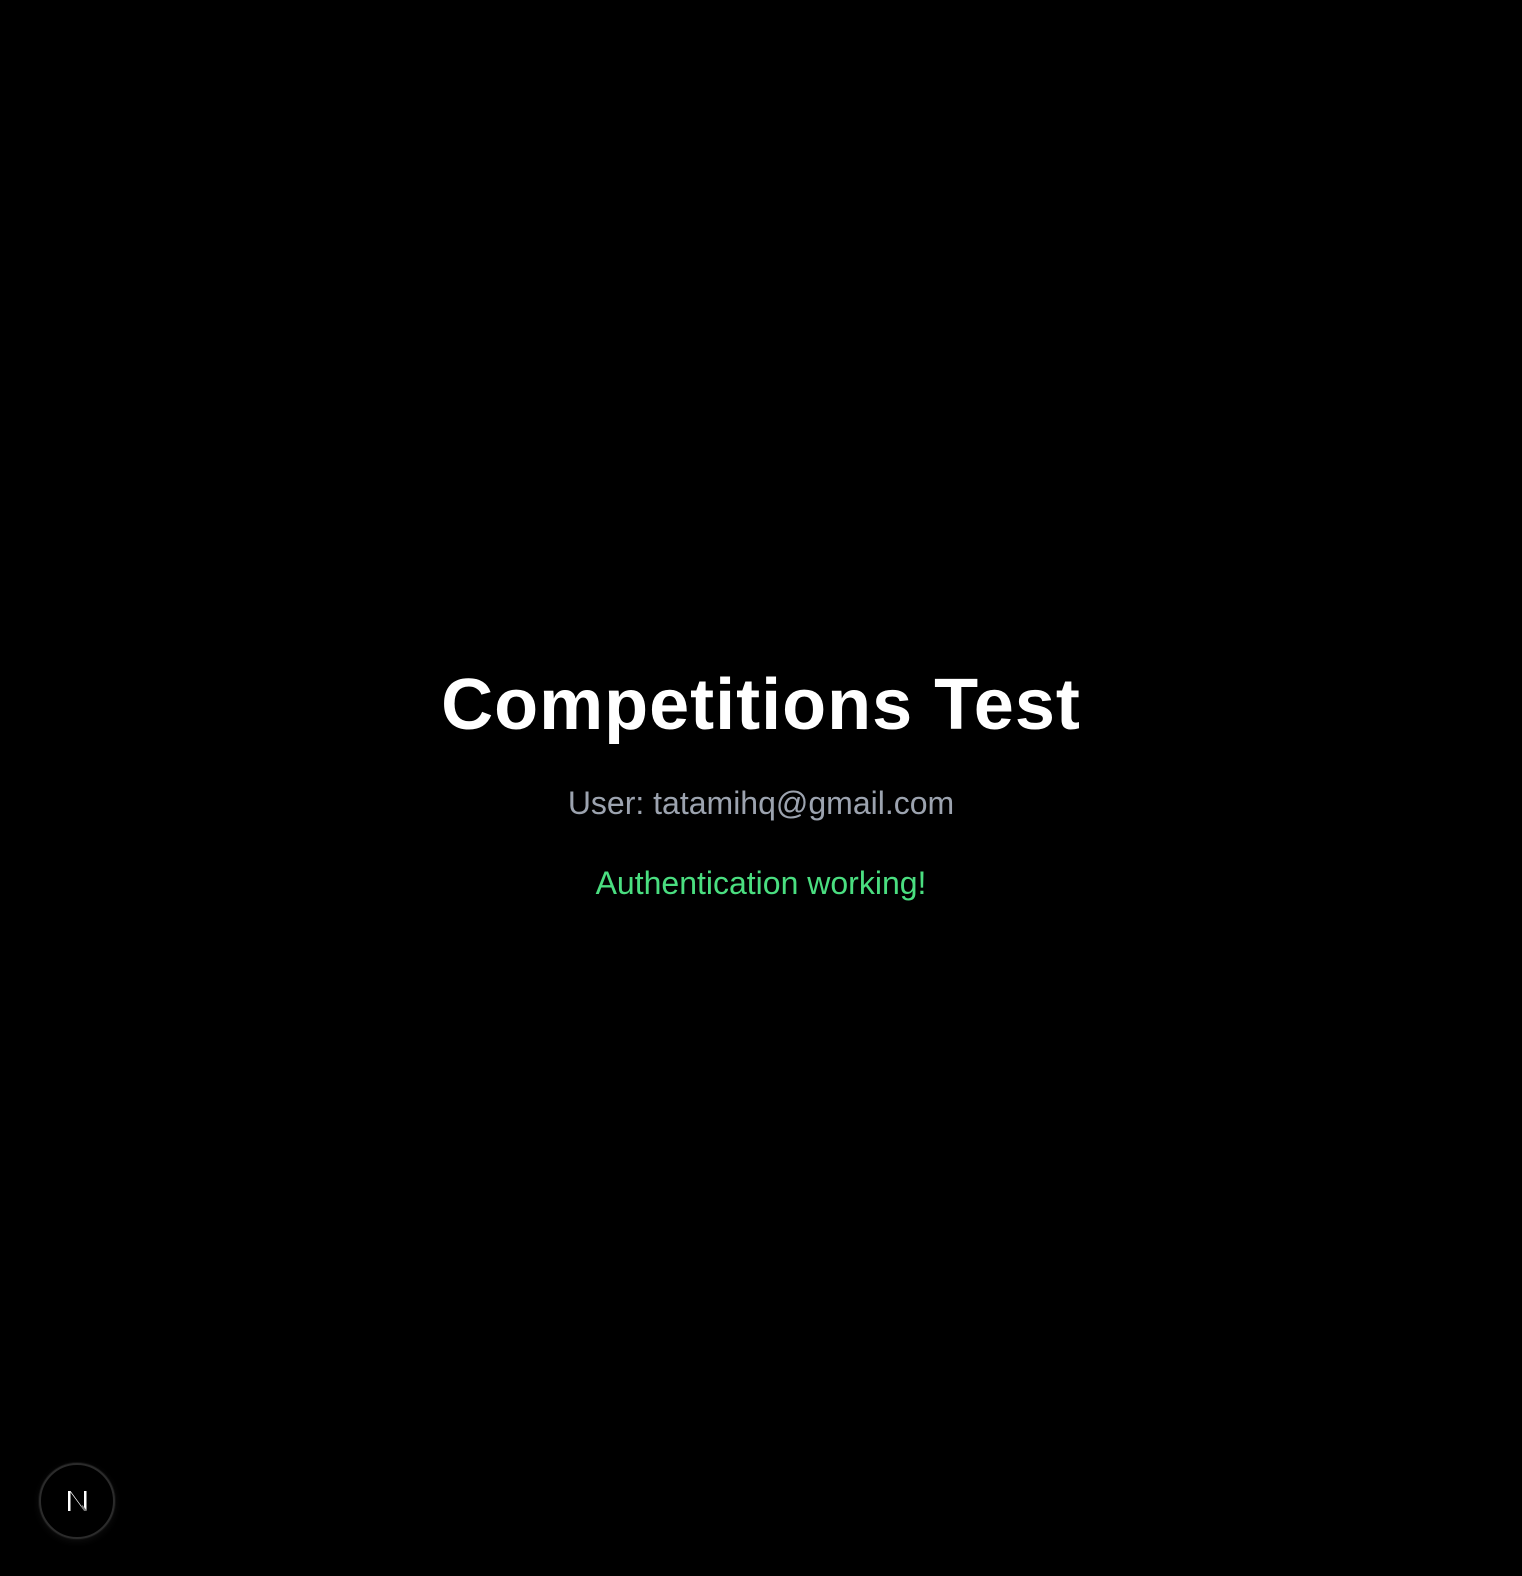  I want to click on user-email-text: User: tatamihq@gmail.com, so click(761, 803).